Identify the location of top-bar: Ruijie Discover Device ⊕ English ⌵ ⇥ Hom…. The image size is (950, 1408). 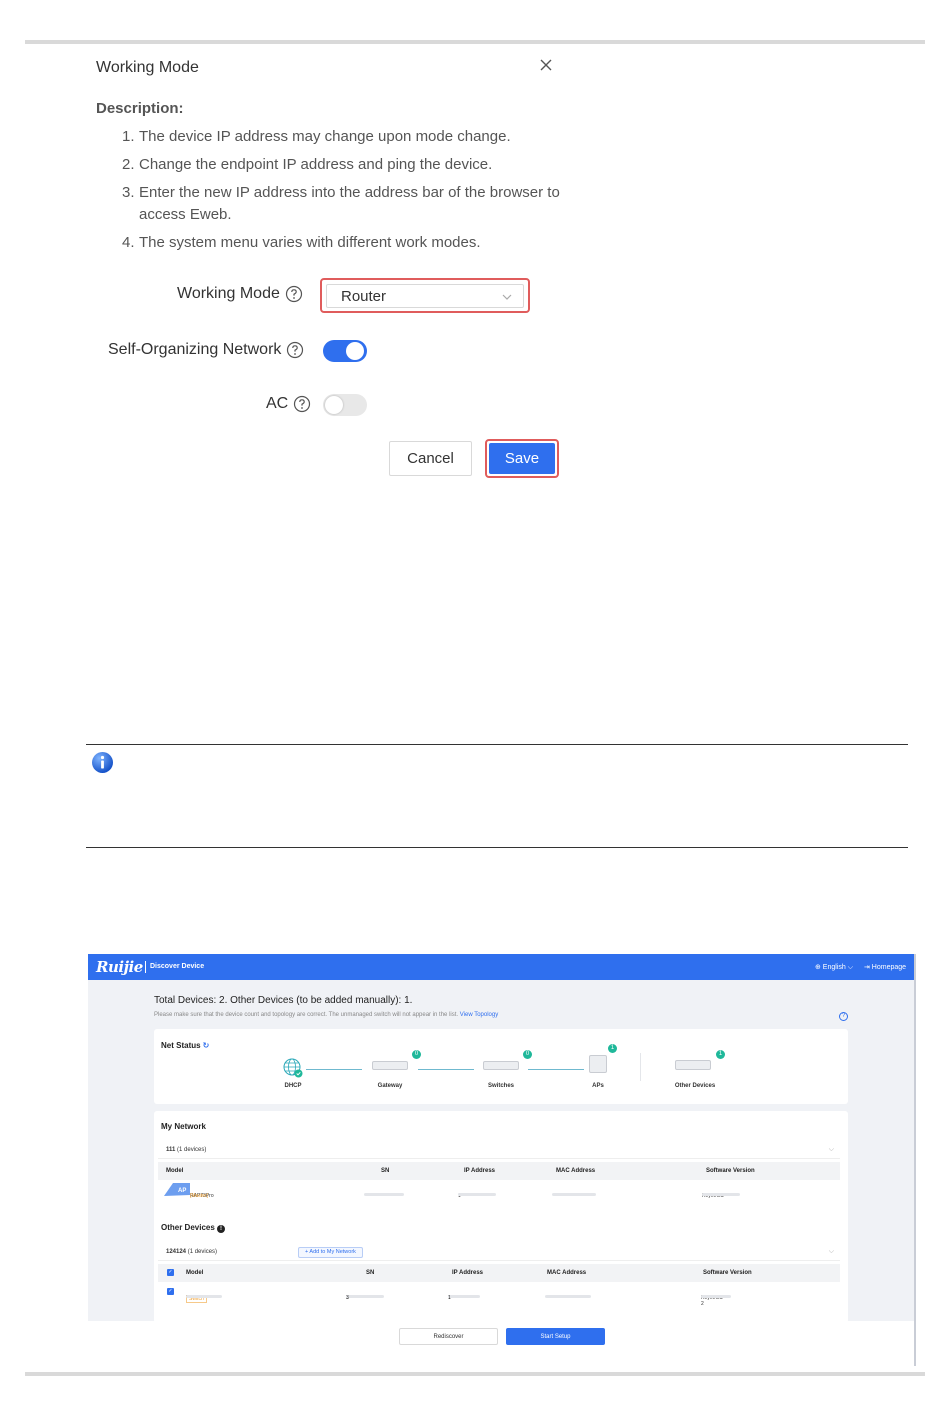
(501, 967).